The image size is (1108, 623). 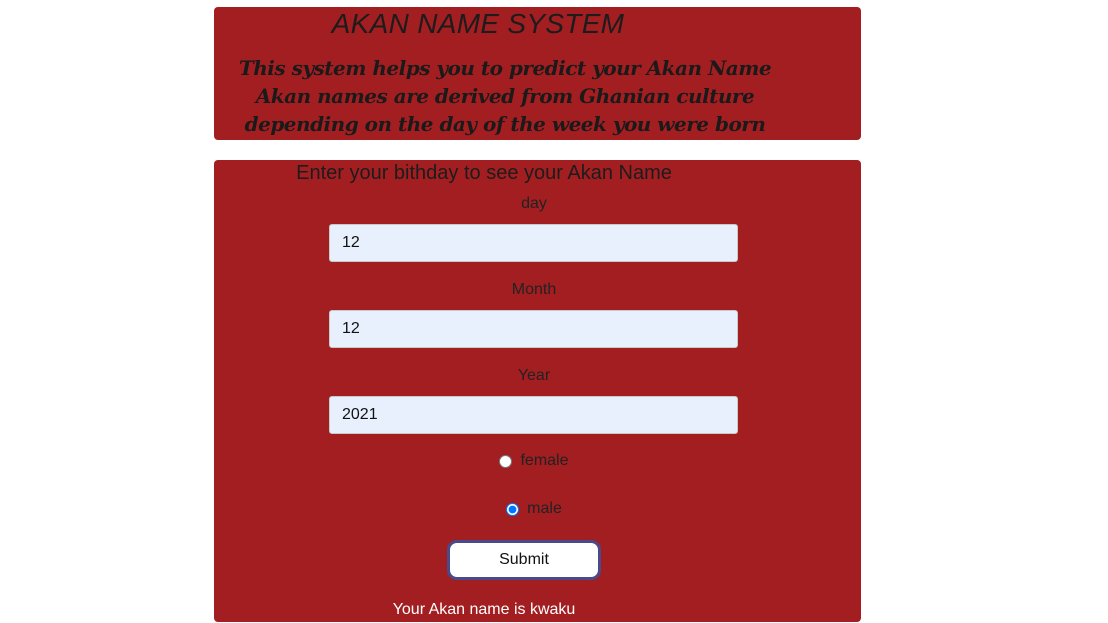 I want to click on female-radio, so click(x=506, y=461).